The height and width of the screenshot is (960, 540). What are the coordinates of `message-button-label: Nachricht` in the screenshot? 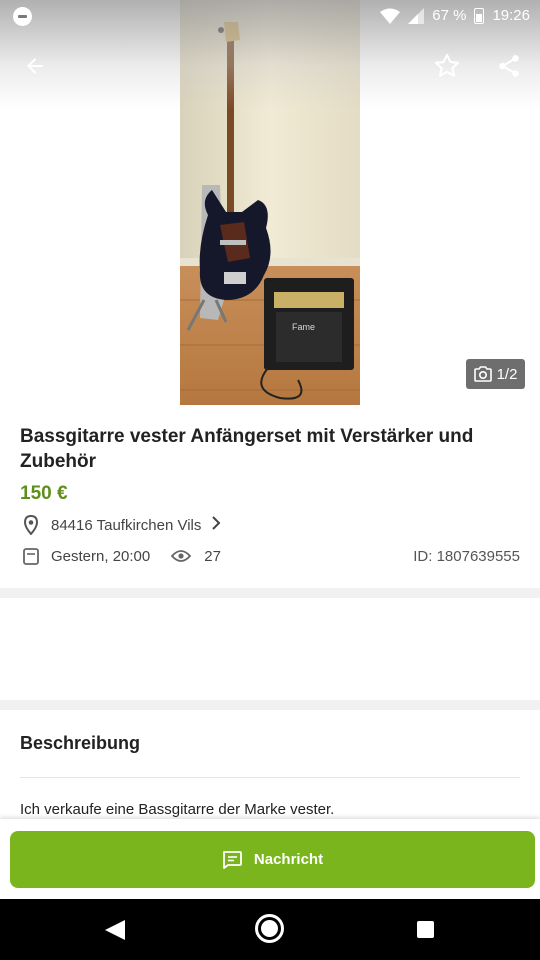 It's located at (288, 859).